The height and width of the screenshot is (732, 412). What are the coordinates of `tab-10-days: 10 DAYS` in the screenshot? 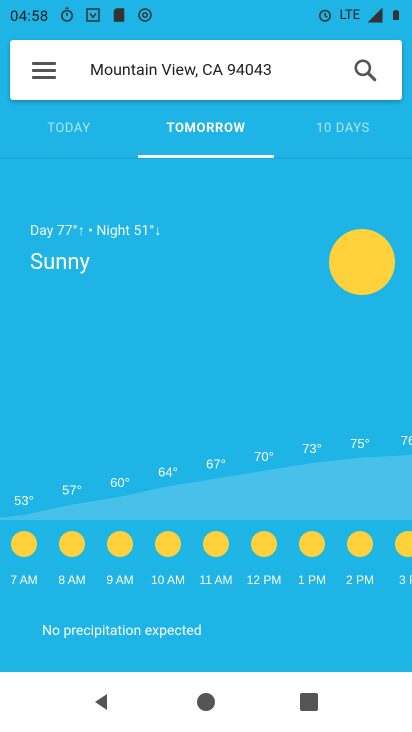 It's located at (343, 134).